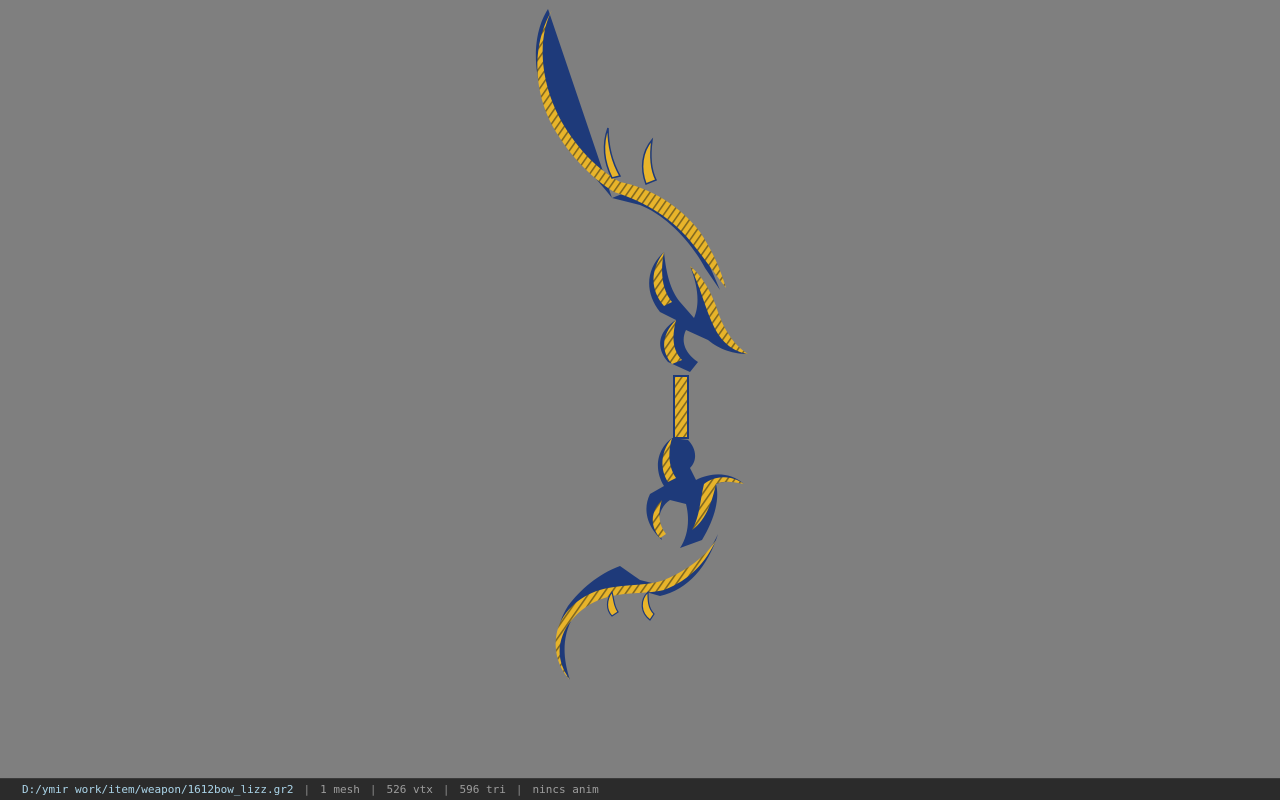 The width and height of the screenshot is (1280, 800). I want to click on triangle-count: 596 tri, so click(482, 789).